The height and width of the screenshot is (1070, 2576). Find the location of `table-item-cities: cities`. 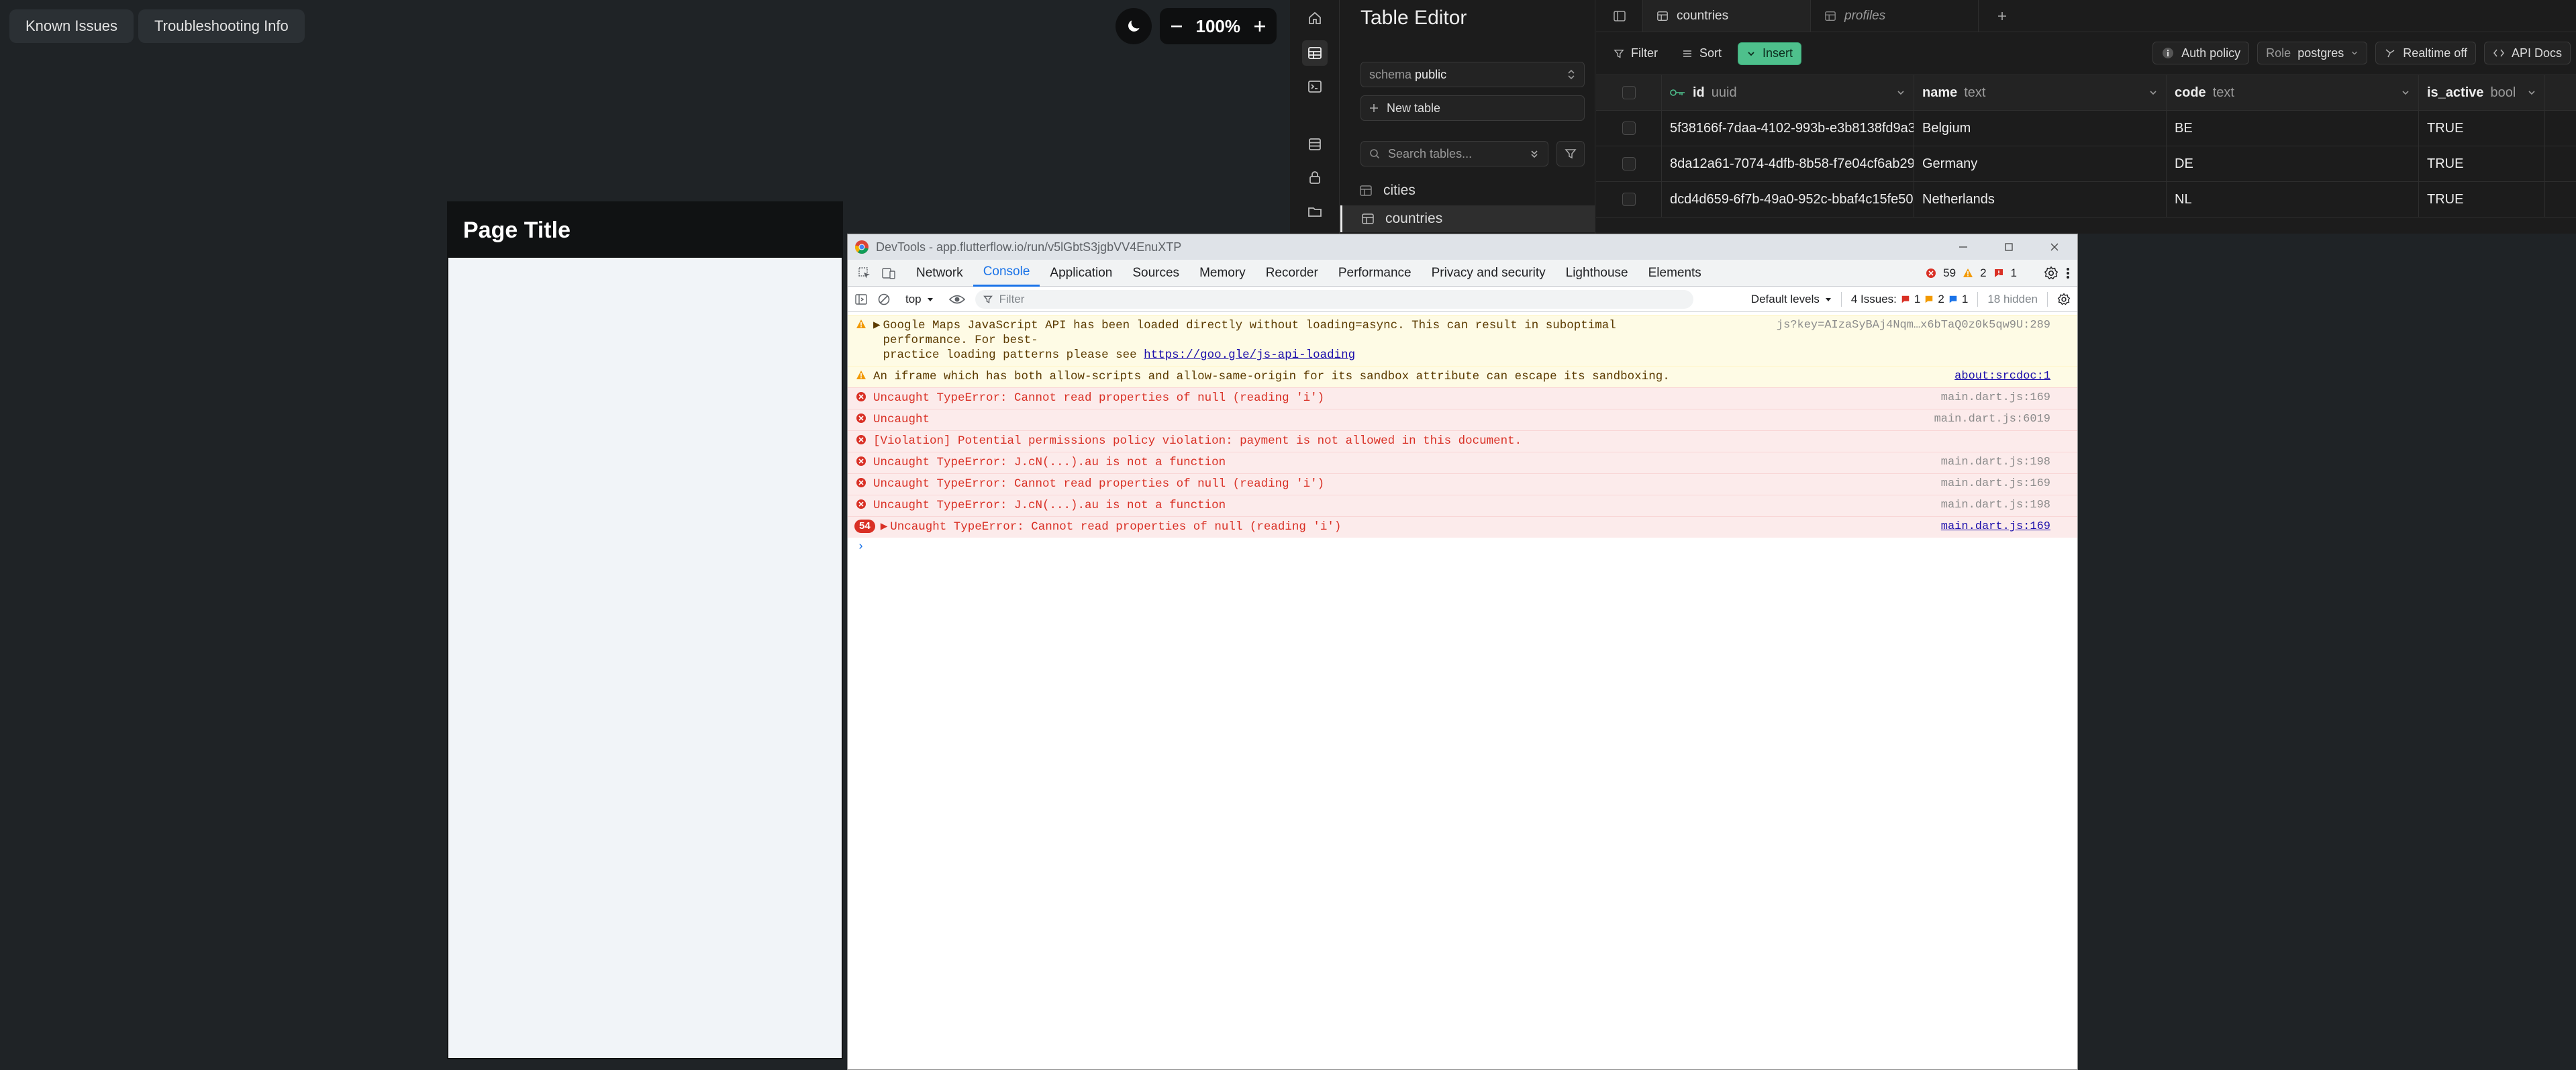

table-item-cities: cities is located at coordinates (1467, 191).